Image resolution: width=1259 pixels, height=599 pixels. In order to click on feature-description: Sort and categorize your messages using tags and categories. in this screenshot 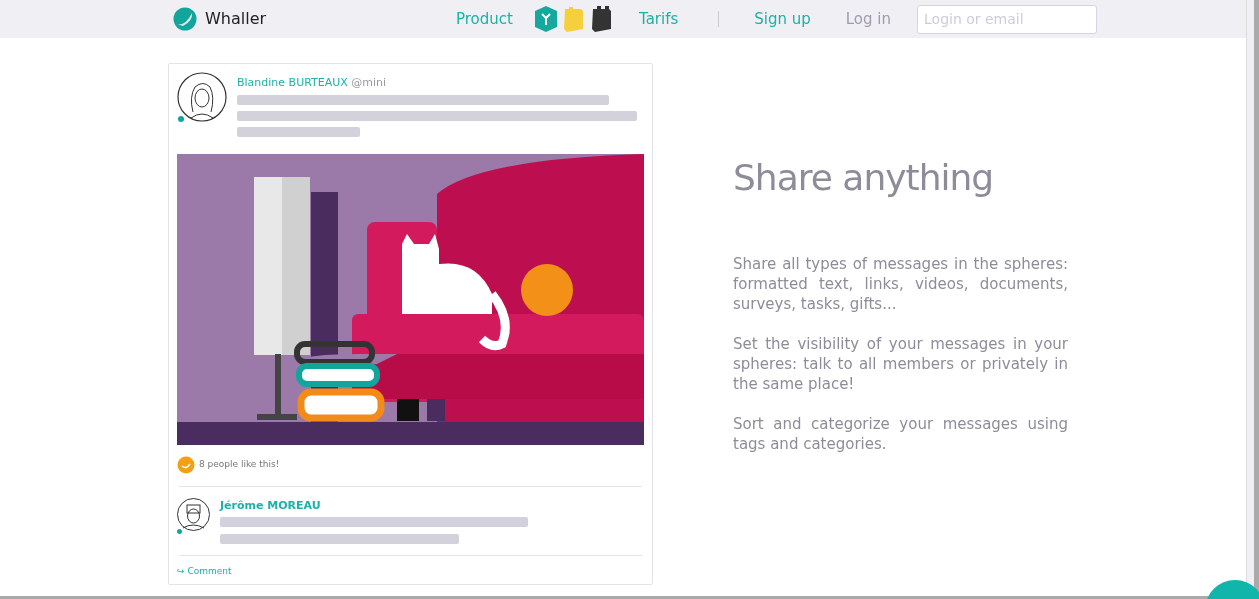, I will do `click(900, 434)`.